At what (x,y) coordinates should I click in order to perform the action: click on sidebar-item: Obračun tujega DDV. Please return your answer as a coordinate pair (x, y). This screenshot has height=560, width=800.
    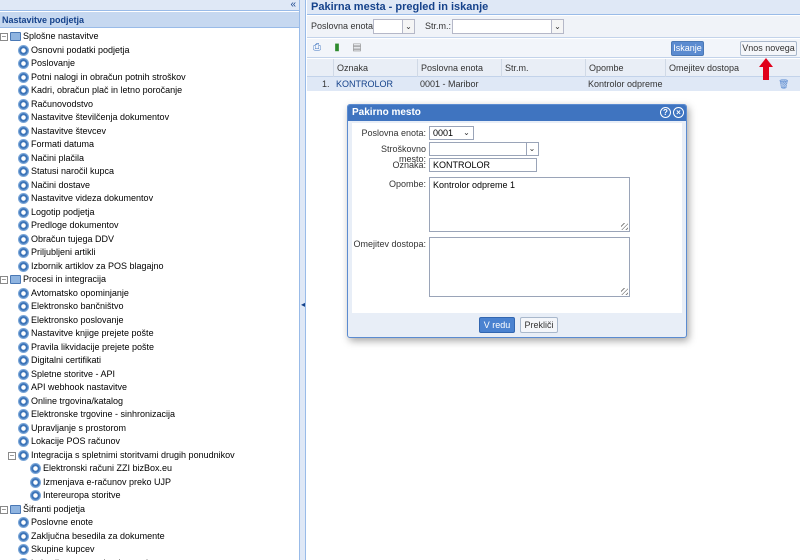
    Looking at the image, I should click on (149, 240).